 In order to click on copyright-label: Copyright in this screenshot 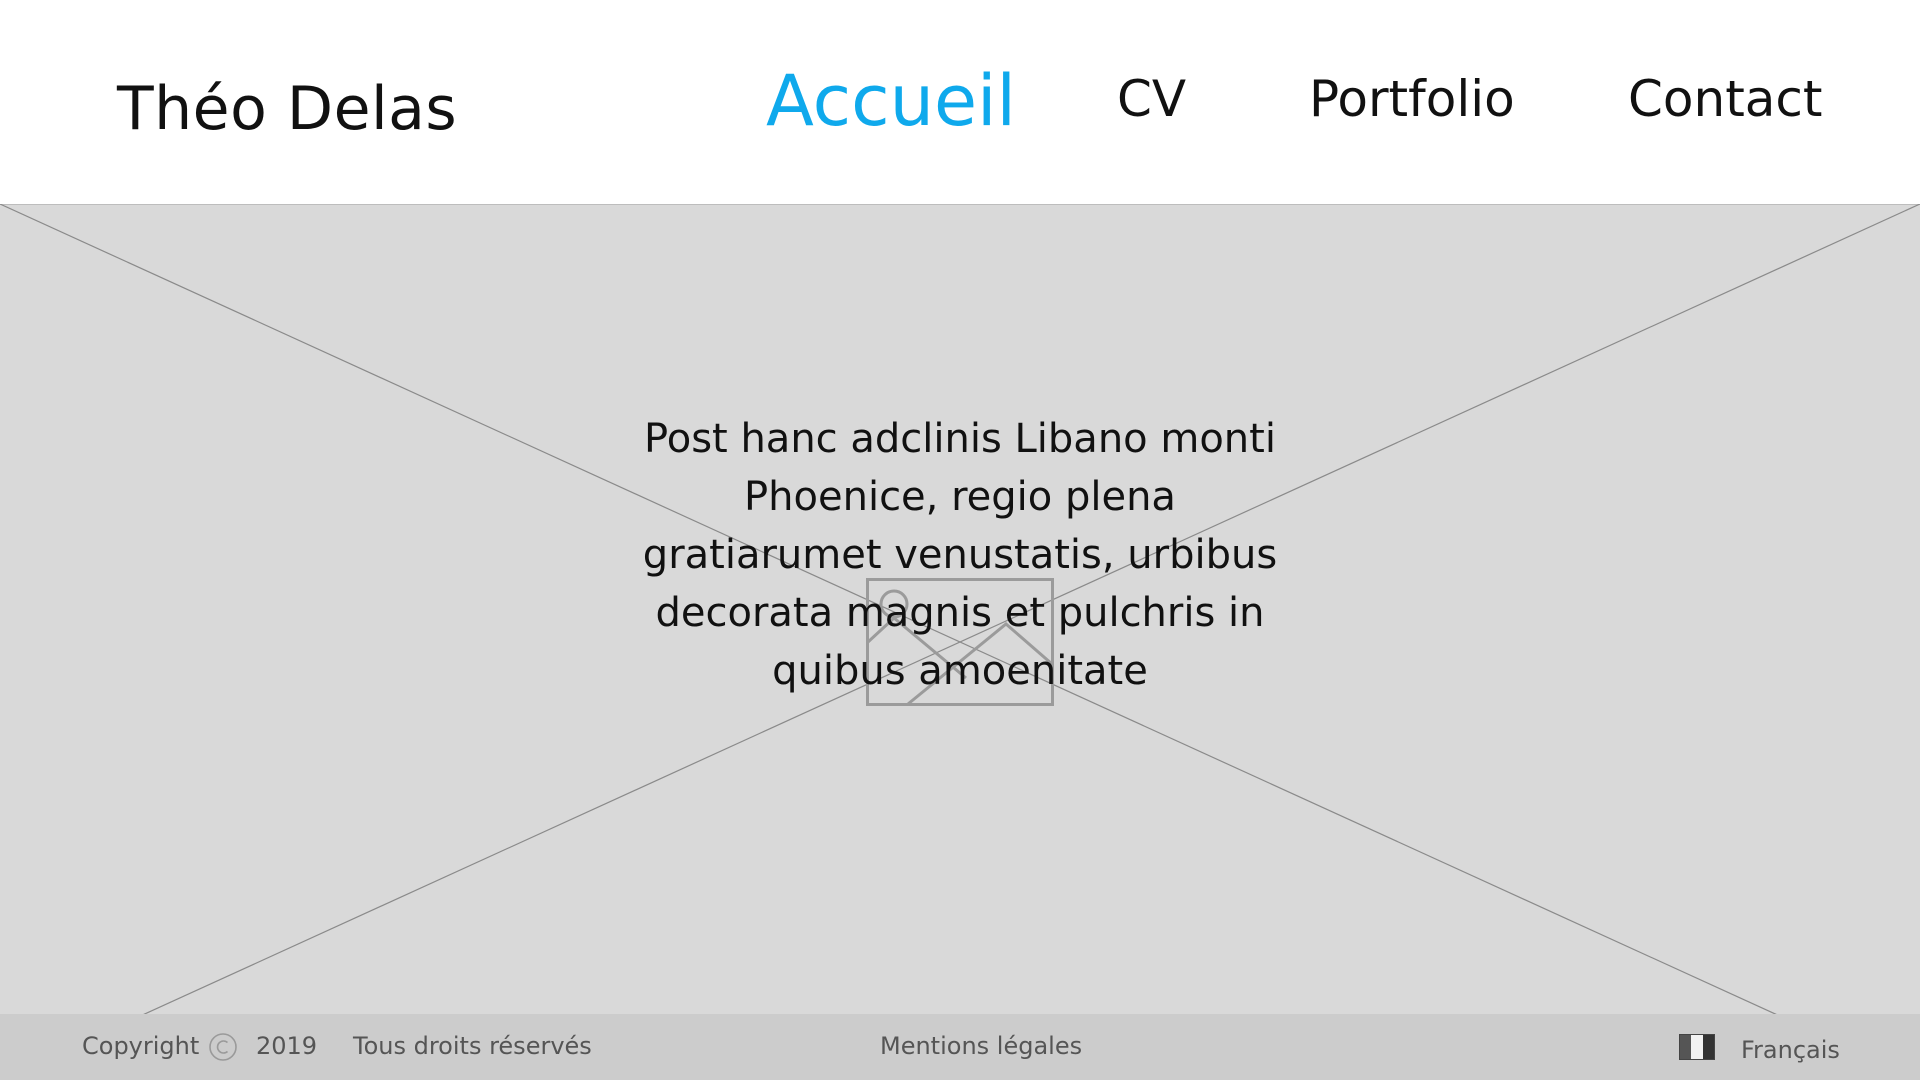, I will do `click(141, 1046)`.